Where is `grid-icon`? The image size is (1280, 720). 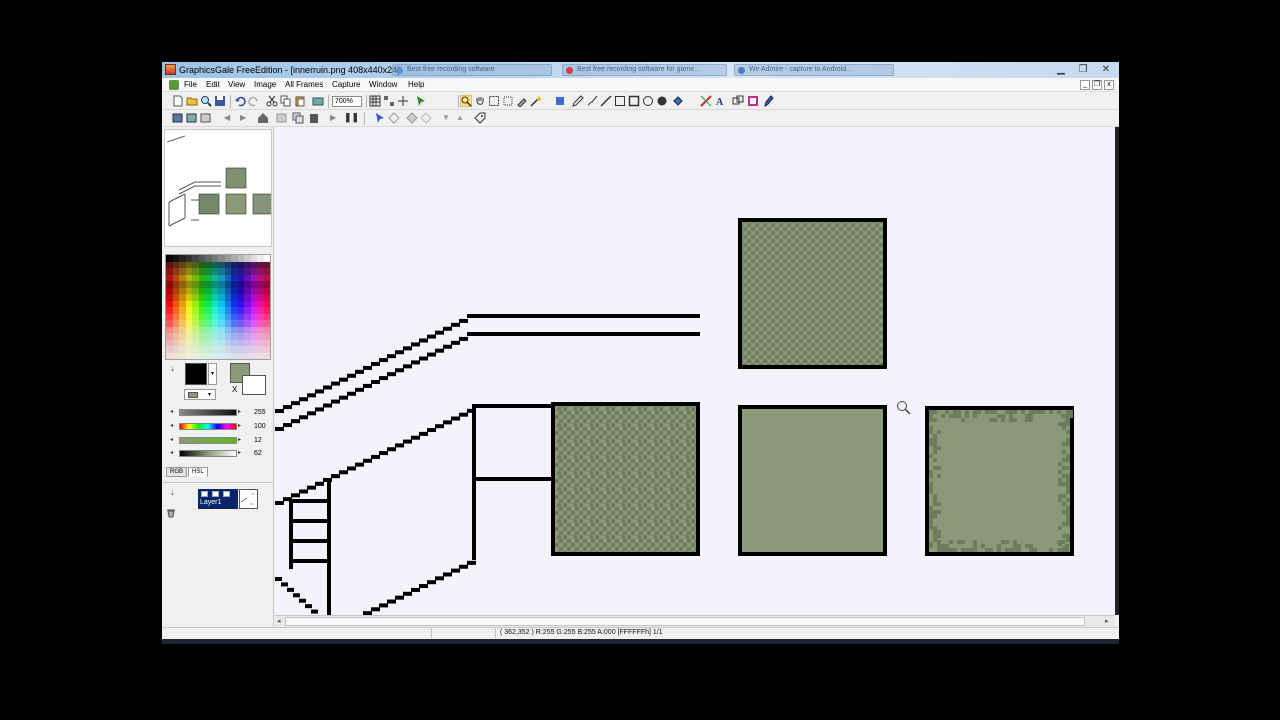
grid-icon is located at coordinates (375, 101).